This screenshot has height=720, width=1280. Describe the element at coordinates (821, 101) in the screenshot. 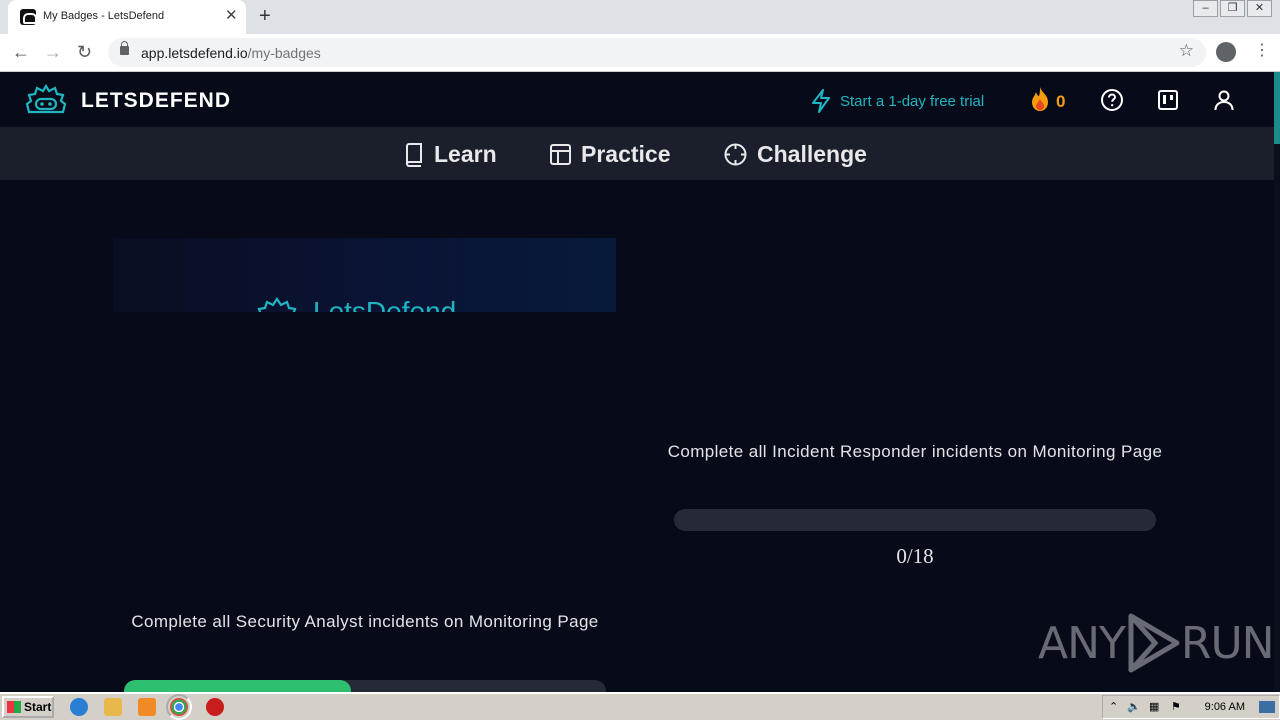

I see `lightning-icon` at that location.